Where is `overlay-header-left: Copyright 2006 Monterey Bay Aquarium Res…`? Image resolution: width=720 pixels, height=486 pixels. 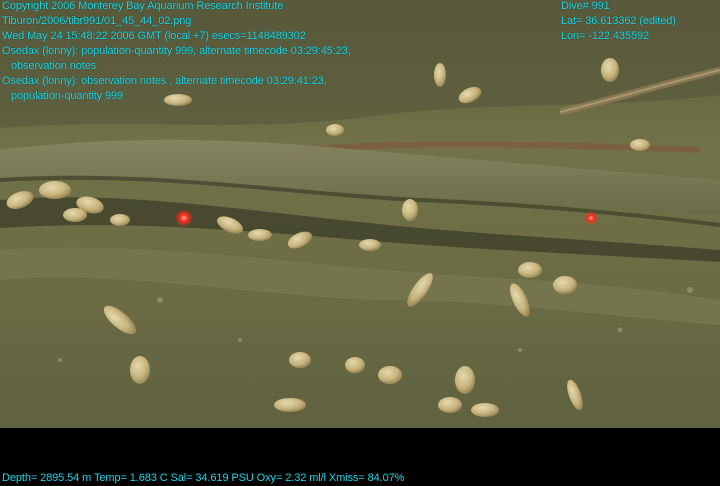 overlay-header-left: Copyright 2006 Monterey Bay Aquarium Res… is located at coordinates (176, 52).